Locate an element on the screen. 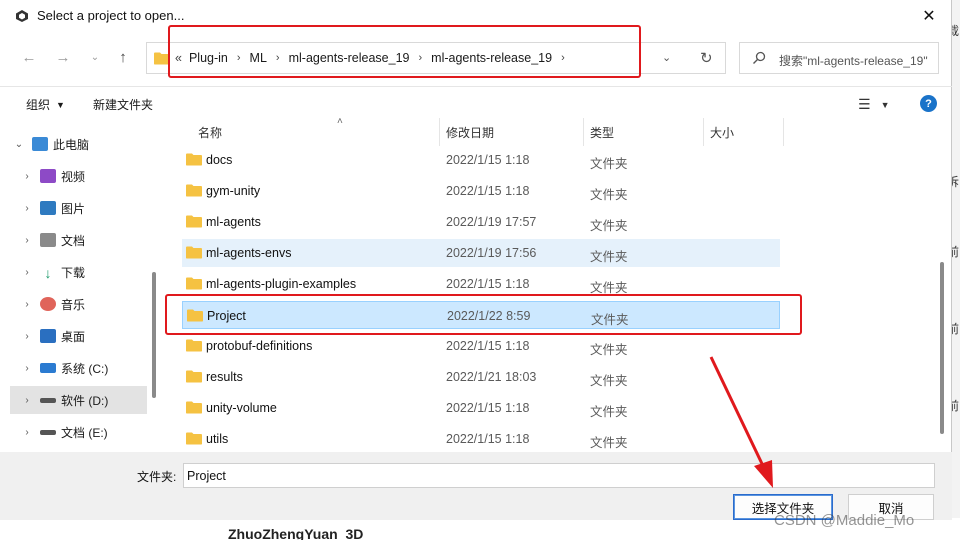 The height and width of the screenshot is (540, 960). table-row: utils 2022/1/15 1:18 文件夹 is located at coordinates (481, 439).